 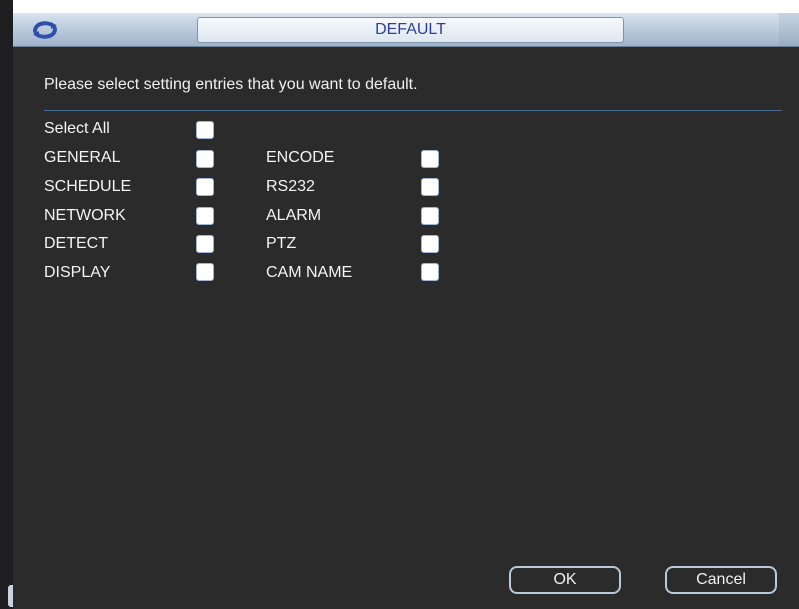 I want to click on schedule-checkbox, so click(x=205, y=187).